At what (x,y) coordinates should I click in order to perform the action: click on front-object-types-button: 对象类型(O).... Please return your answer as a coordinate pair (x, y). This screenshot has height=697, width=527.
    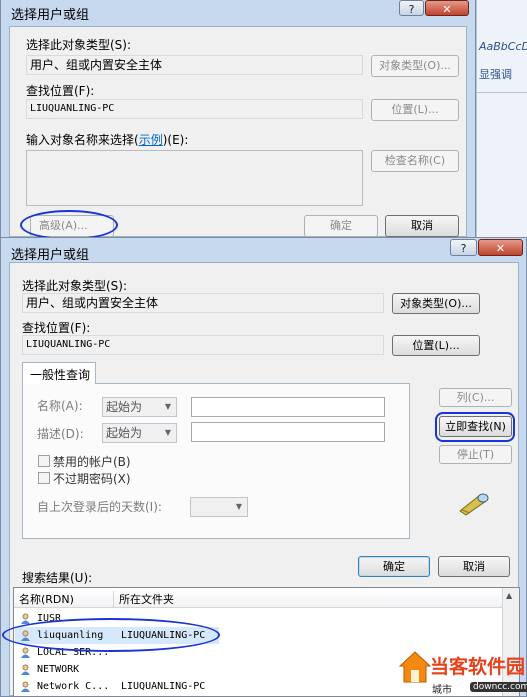
    Looking at the image, I should click on (436, 303).